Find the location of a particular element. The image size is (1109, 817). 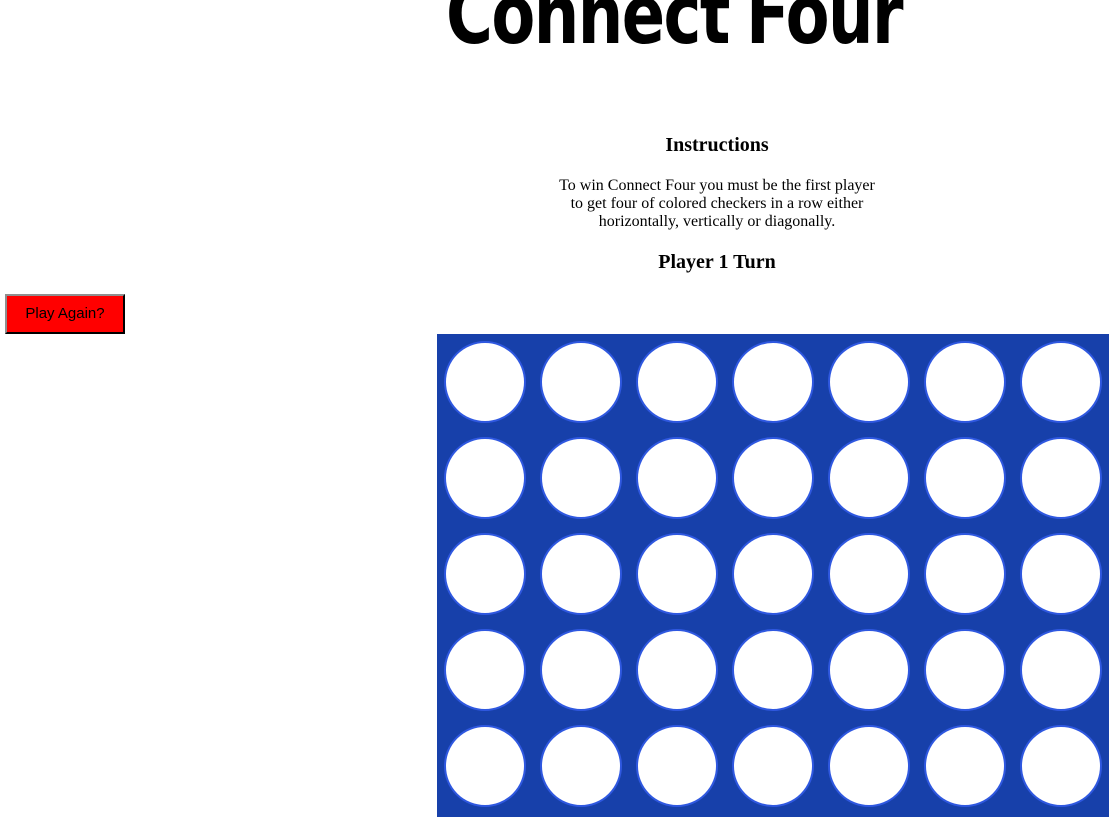

game-title-word-2: Four is located at coordinates (824, 31).